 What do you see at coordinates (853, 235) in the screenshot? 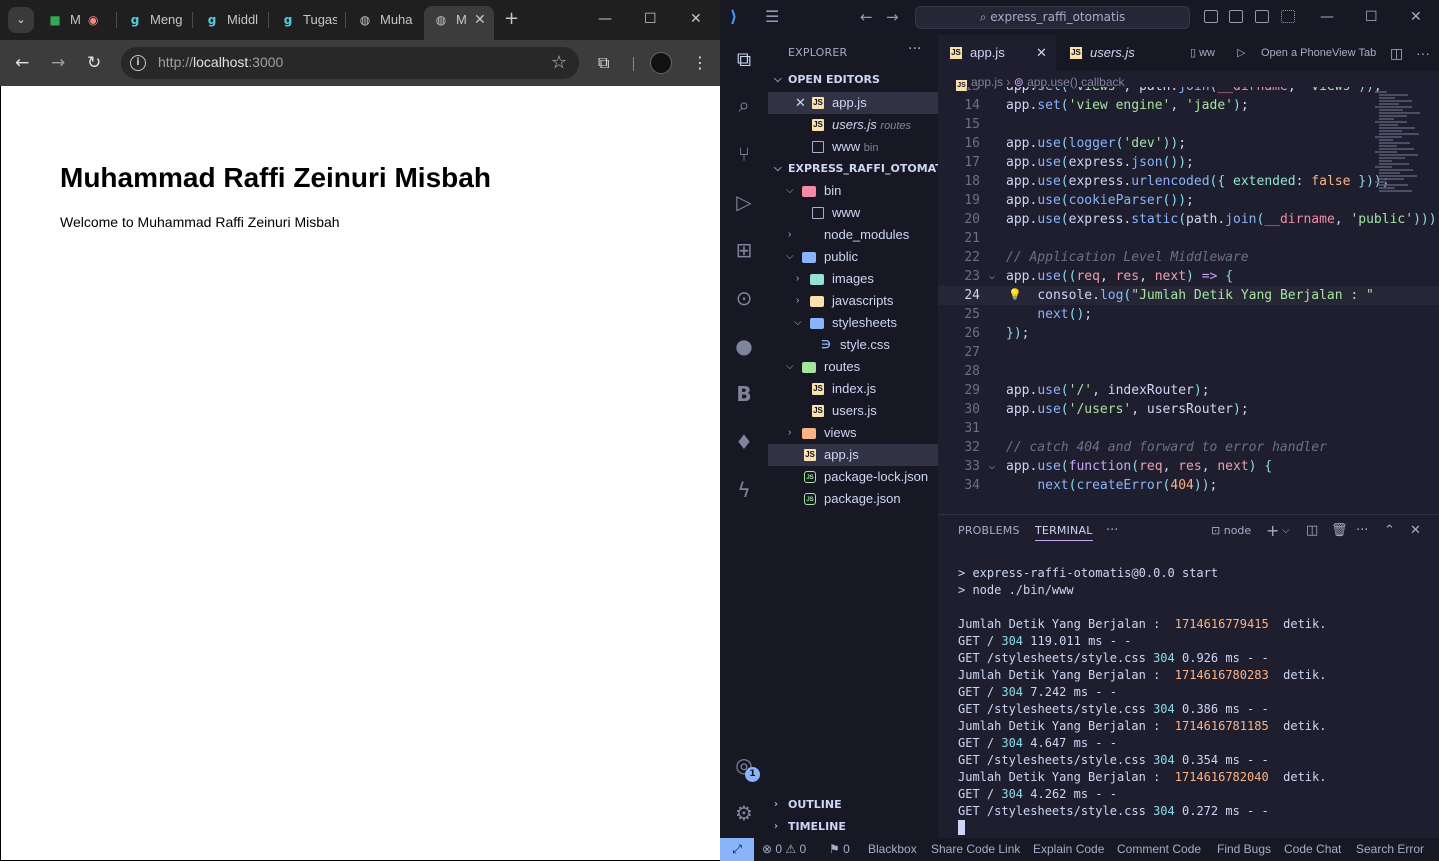
I see `folder-node-modules: › node_modules` at bounding box center [853, 235].